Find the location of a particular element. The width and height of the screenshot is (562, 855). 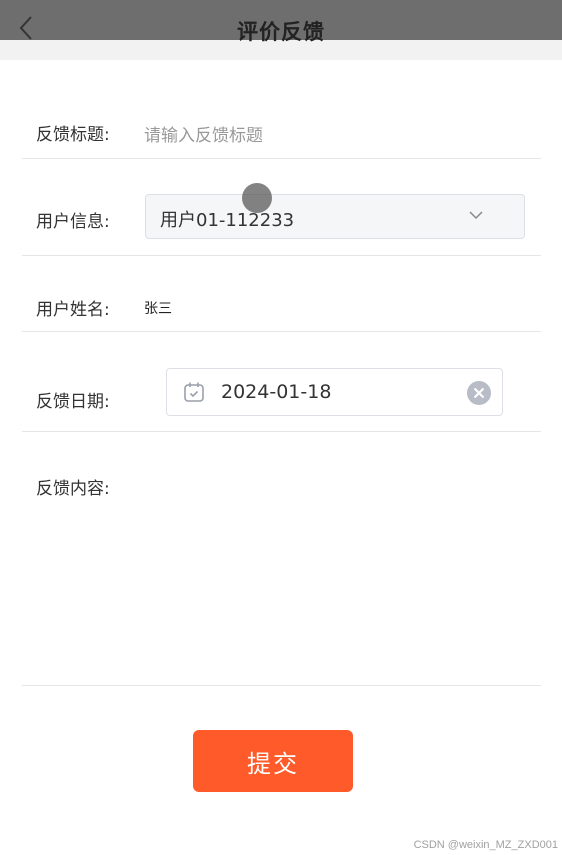

watermark: CSDN @weixin_MZ_ZXD001 is located at coordinates (485, 845).